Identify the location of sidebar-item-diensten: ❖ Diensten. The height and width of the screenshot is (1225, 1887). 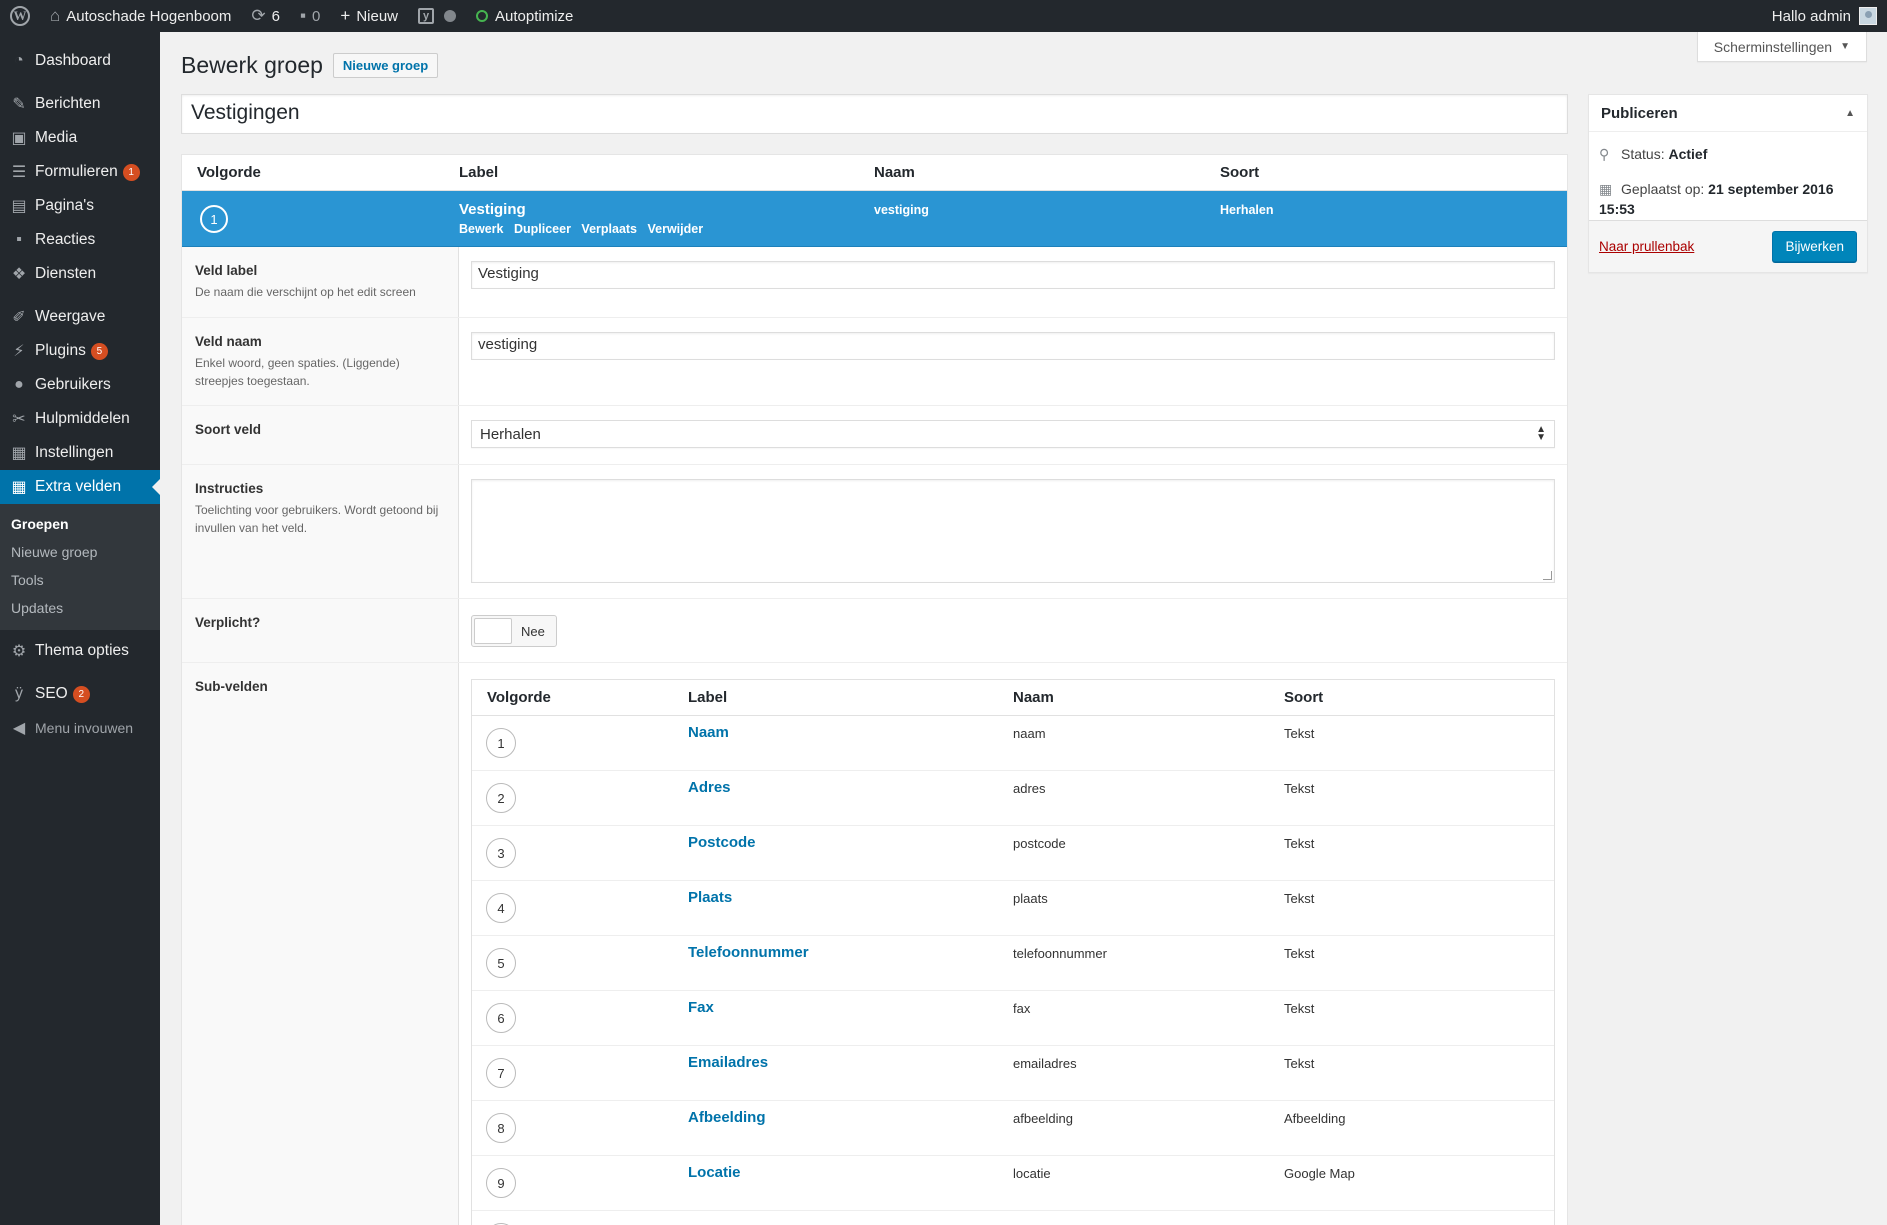
(80, 274).